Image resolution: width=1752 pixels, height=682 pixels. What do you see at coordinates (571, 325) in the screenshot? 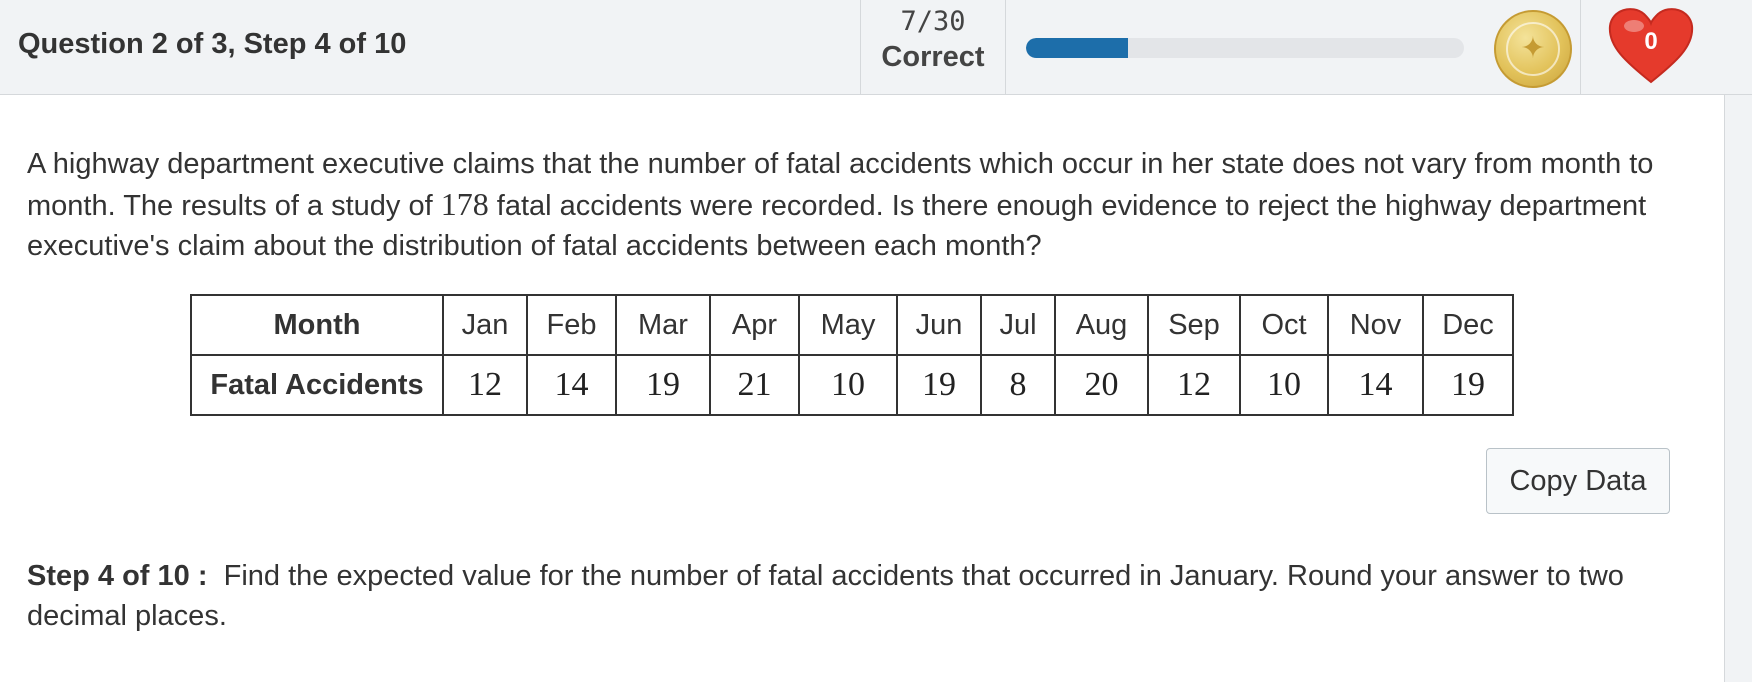
I see `month-cell: Feb` at bounding box center [571, 325].